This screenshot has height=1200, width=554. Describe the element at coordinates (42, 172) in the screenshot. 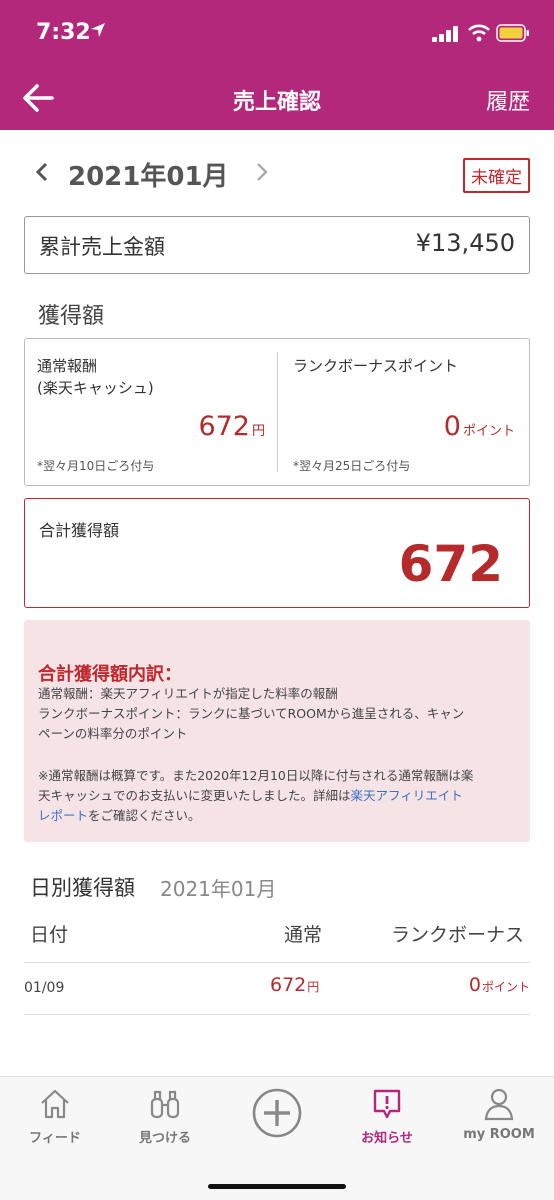

I see `chevron-left-icon` at that location.